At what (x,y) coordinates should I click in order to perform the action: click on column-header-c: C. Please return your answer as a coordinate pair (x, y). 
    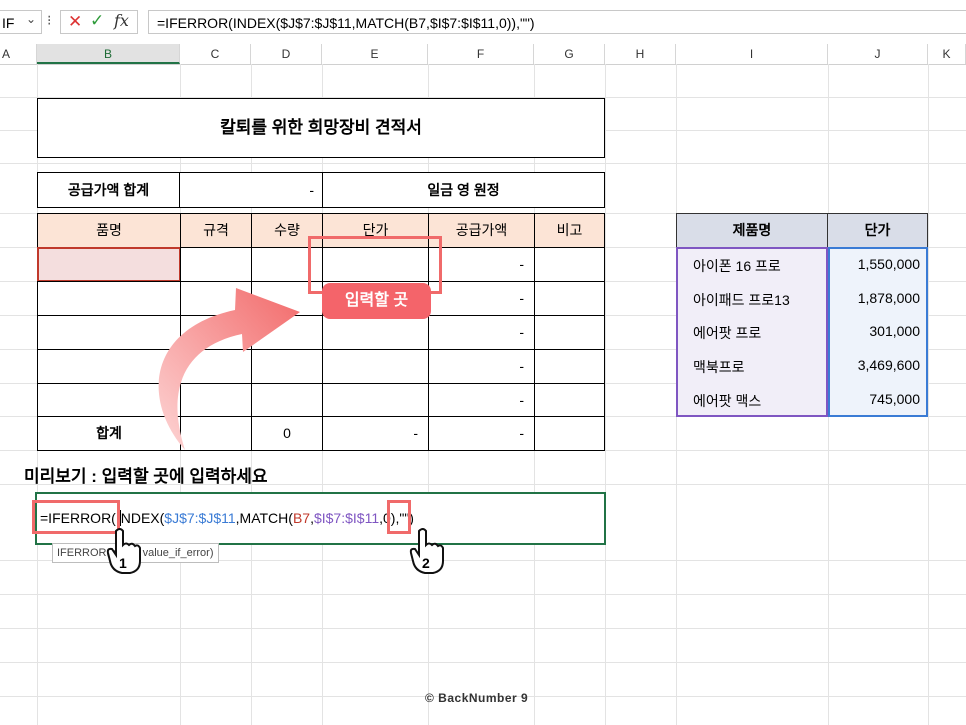
    Looking at the image, I should click on (215, 54).